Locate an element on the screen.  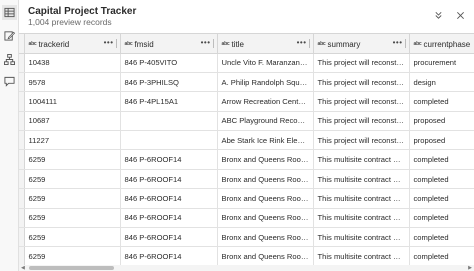
left-toolbar is located at coordinates (9, 135).